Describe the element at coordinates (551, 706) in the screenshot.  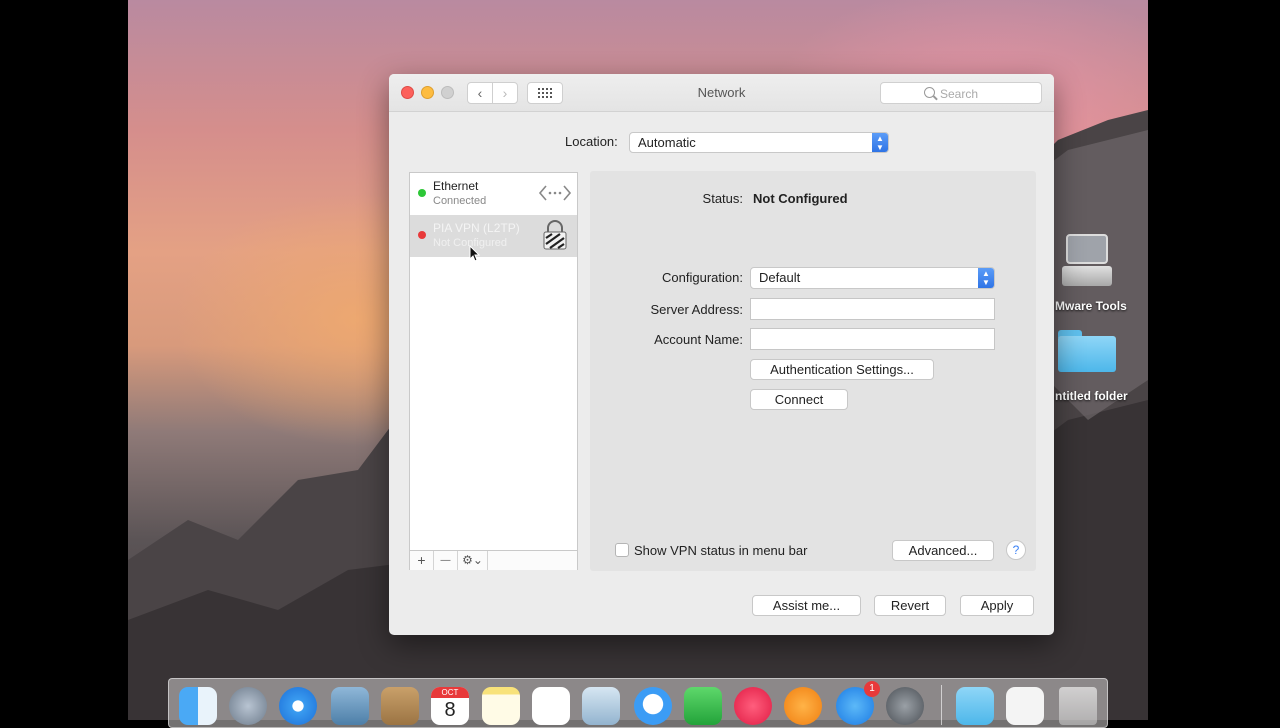
I see `reminders-icon` at that location.